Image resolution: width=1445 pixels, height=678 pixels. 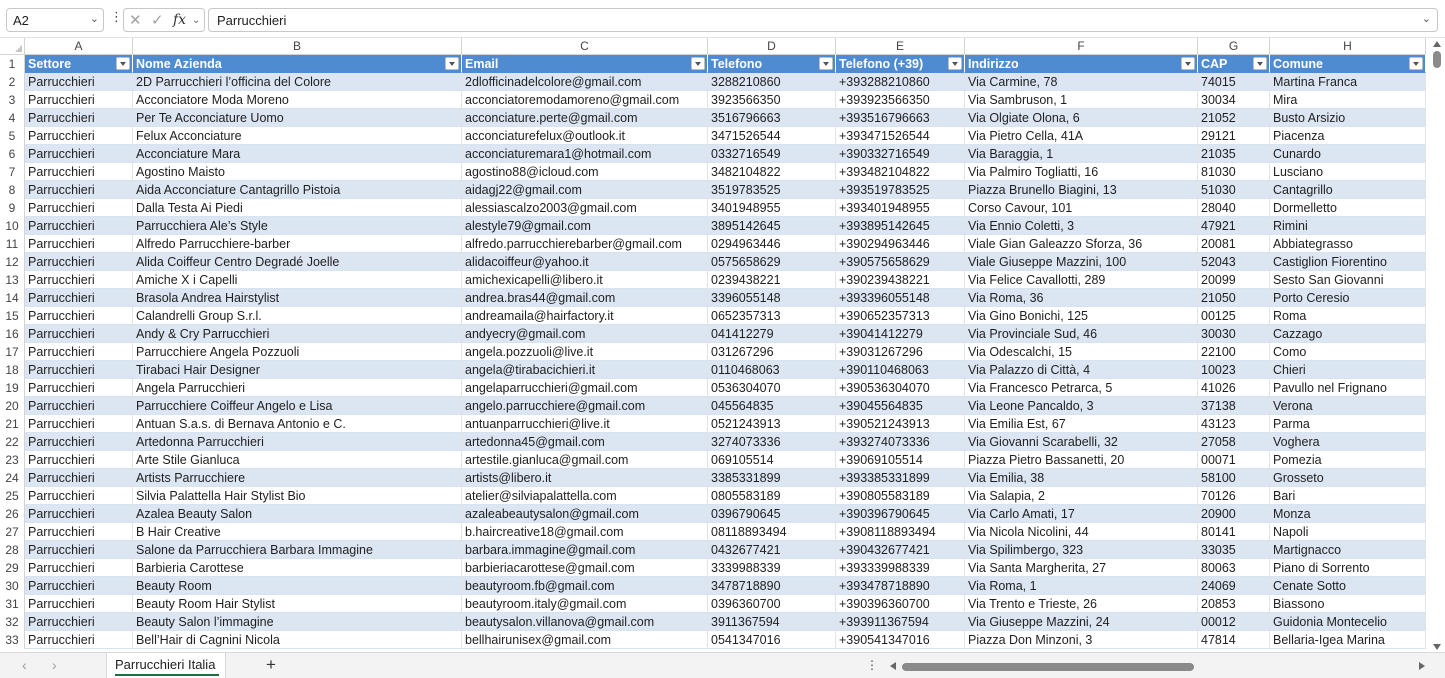 What do you see at coordinates (157, 20) in the screenshot?
I see `confirm-icon: ✓` at bounding box center [157, 20].